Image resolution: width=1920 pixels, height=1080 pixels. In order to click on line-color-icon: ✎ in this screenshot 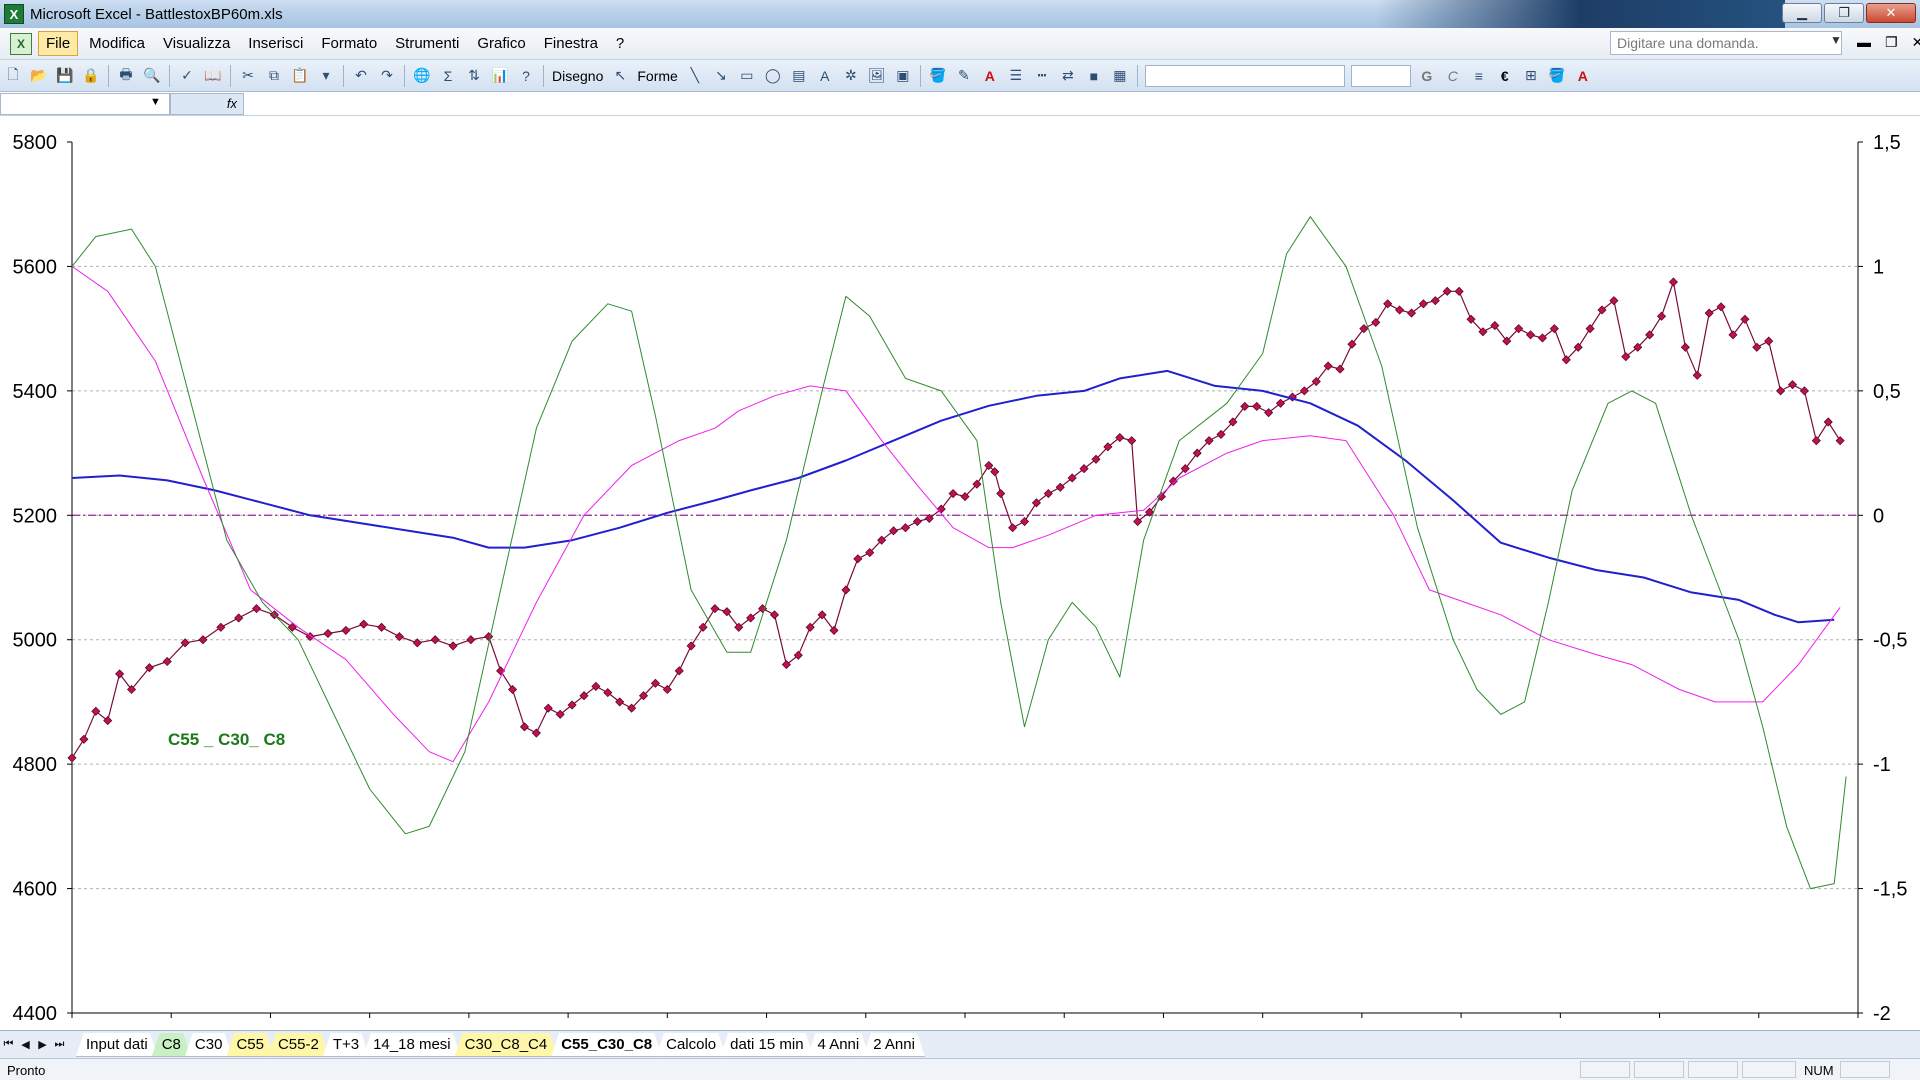, I will do `click(964, 76)`.